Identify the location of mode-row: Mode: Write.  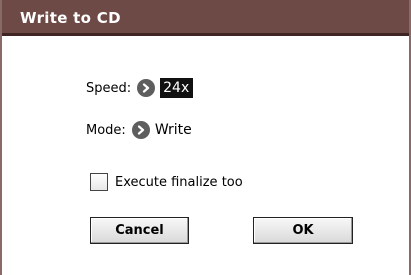
(139, 130).